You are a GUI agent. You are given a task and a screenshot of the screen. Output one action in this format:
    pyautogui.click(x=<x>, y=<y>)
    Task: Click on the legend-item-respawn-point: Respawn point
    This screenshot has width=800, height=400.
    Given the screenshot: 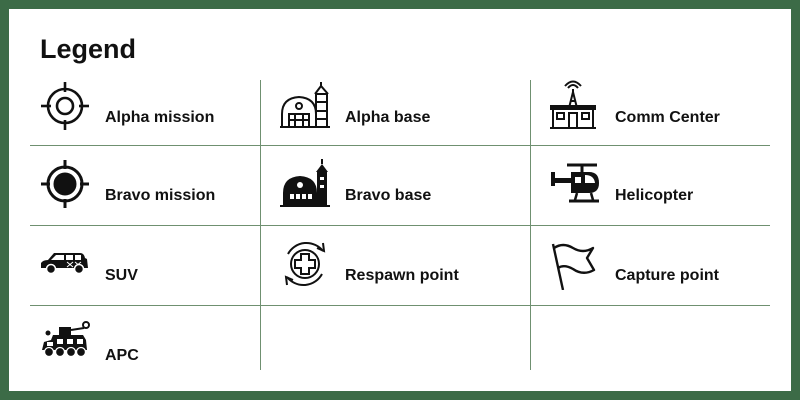 What is the action you would take?
    pyautogui.click(x=385, y=270)
    